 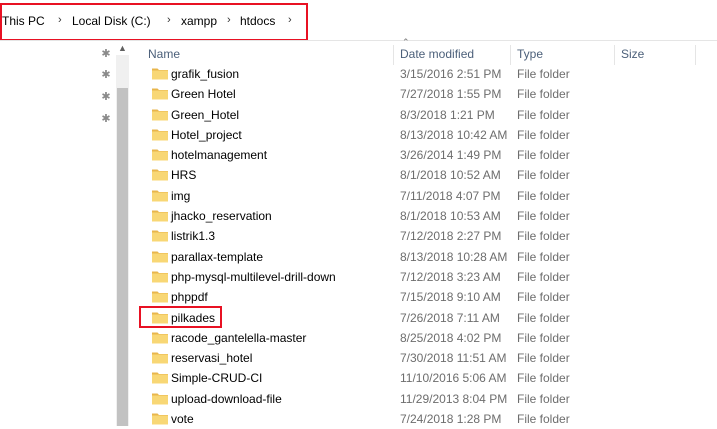 I want to click on column-header-type: Type, so click(x=530, y=54).